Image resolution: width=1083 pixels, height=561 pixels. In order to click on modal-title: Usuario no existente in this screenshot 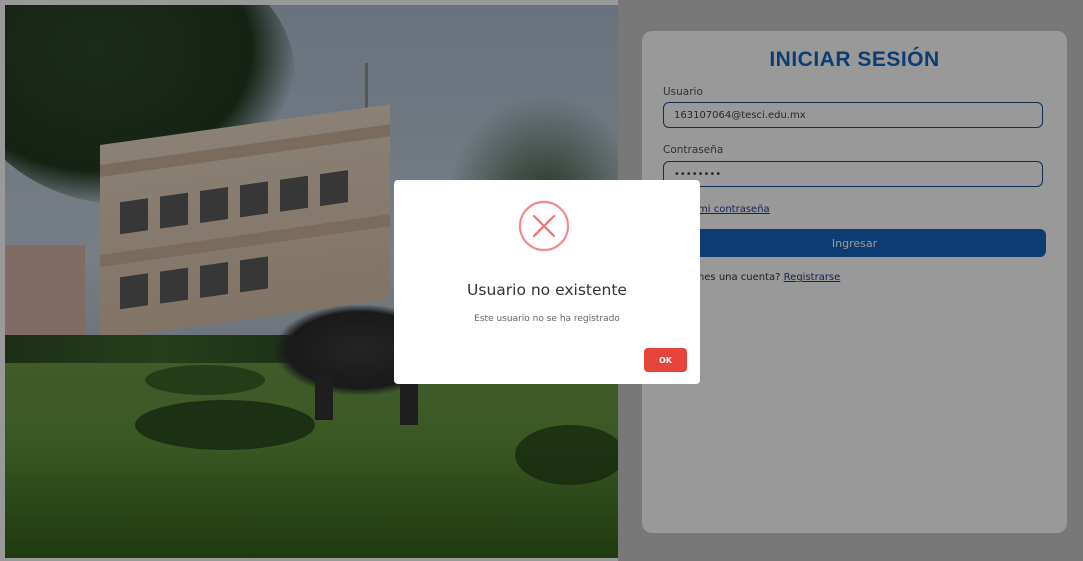, I will do `click(547, 290)`.